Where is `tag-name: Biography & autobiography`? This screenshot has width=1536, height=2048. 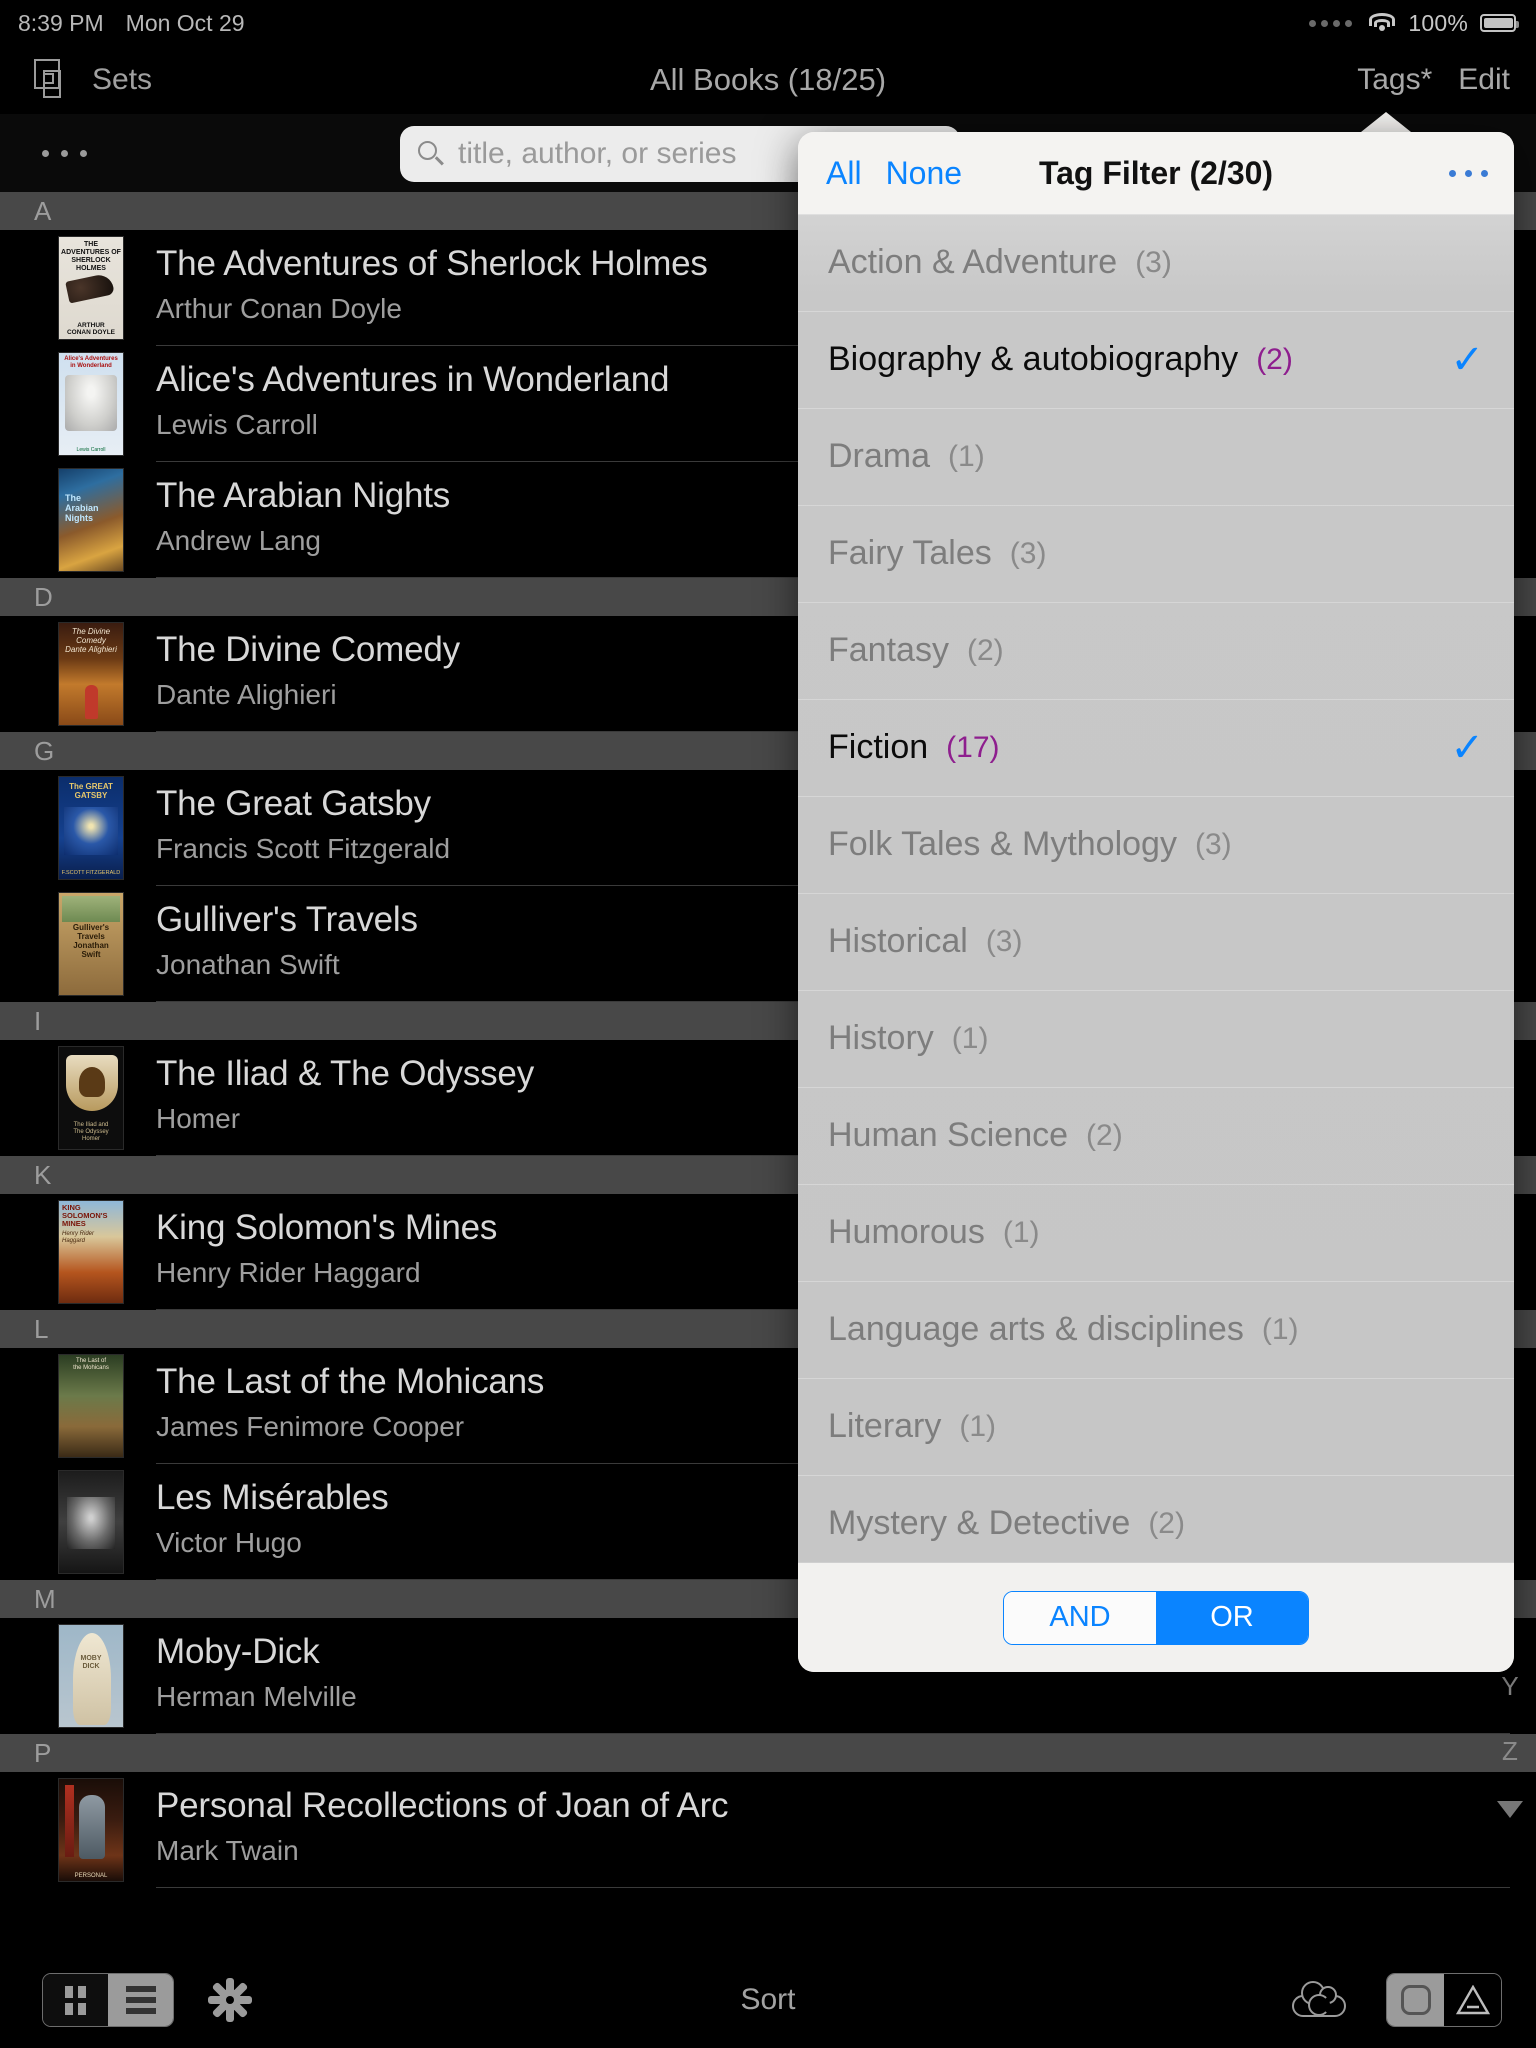
tag-name: Biography & autobiography is located at coordinates (1033, 359).